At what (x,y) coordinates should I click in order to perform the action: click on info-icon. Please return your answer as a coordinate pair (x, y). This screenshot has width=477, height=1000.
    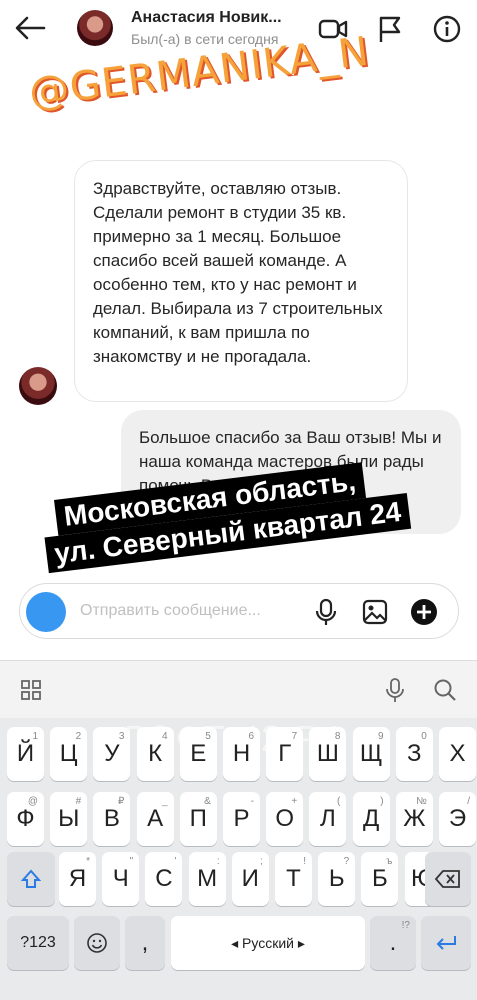
    Looking at the image, I should click on (447, 29).